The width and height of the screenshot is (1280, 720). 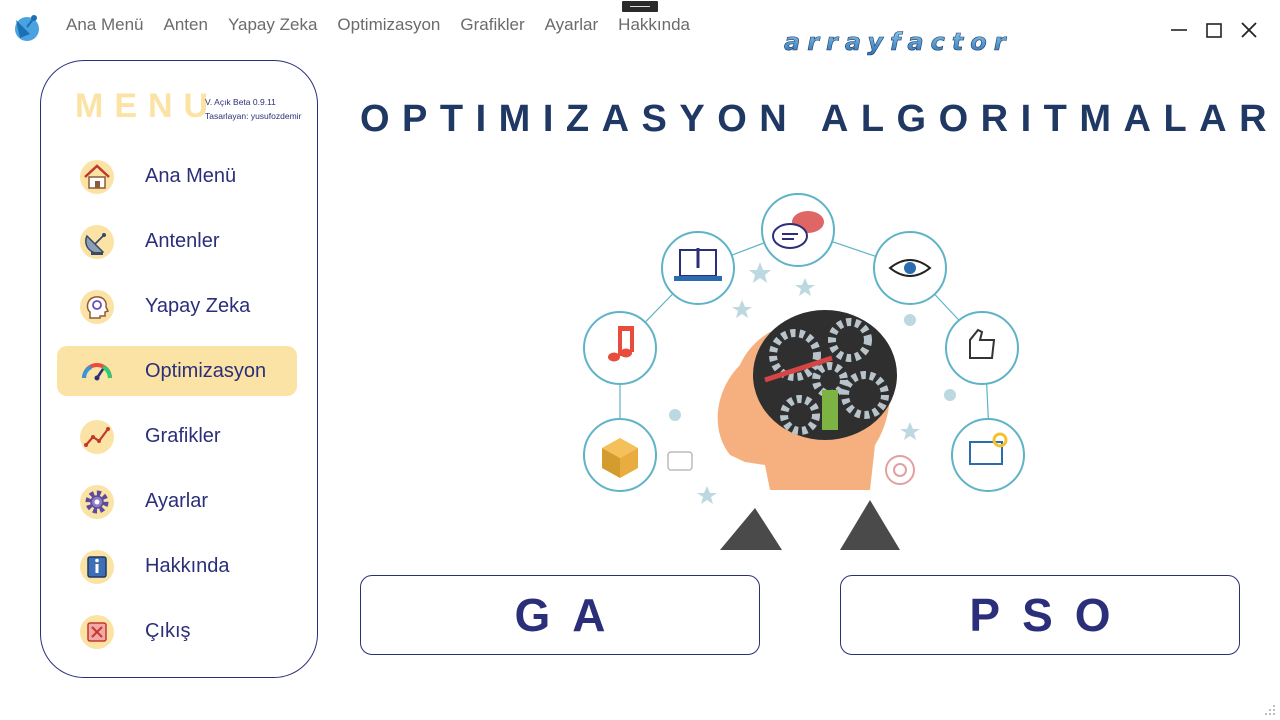 What do you see at coordinates (1040, 615) in the screenshot?
I see `pso-button: PSO` at bounding box center [1040, 615].